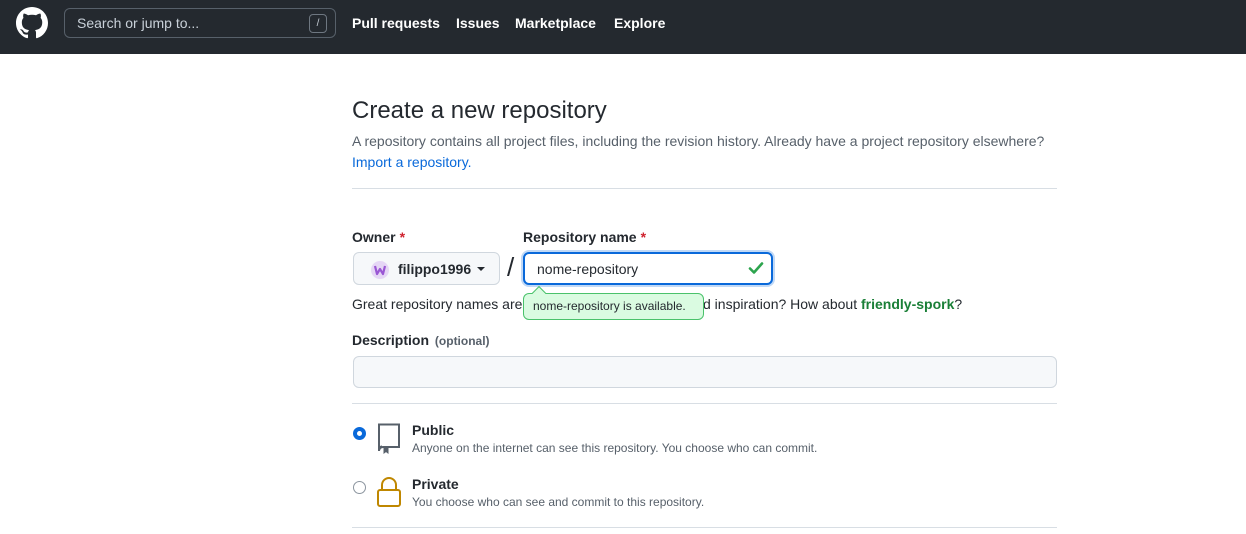 This screenshot has height=534, width=1246. Describe the element at coordinates (479, 110) in the screenshot. I see `page-title: Create a new repository` at that location.